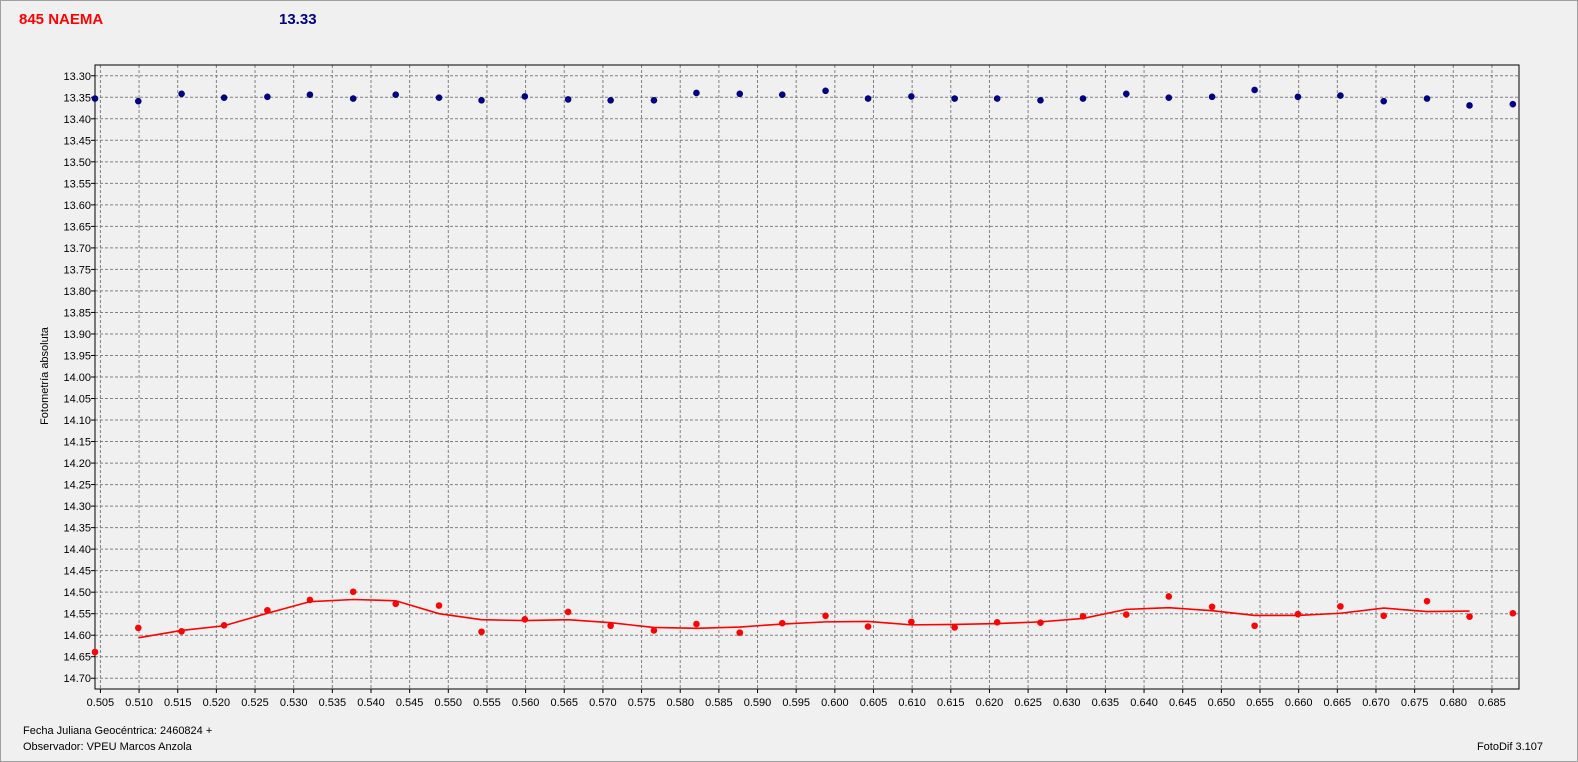 The image size is (1578, 762). Describe the element at coordinates (77, 443) in the screenshot. I see `y-tick-label: 14.15` at that location.